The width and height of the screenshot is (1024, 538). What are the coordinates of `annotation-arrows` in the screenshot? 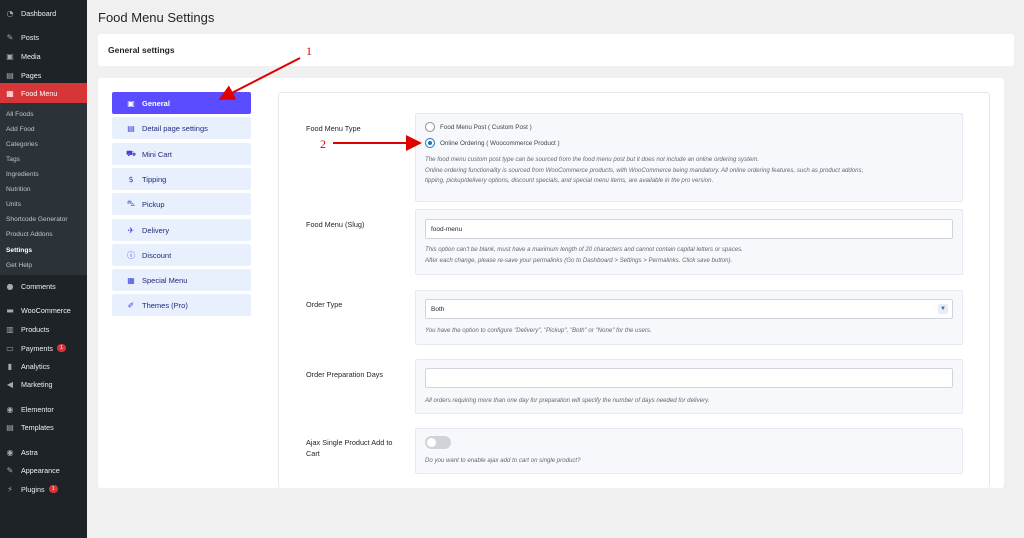 It's located at (320, 104).